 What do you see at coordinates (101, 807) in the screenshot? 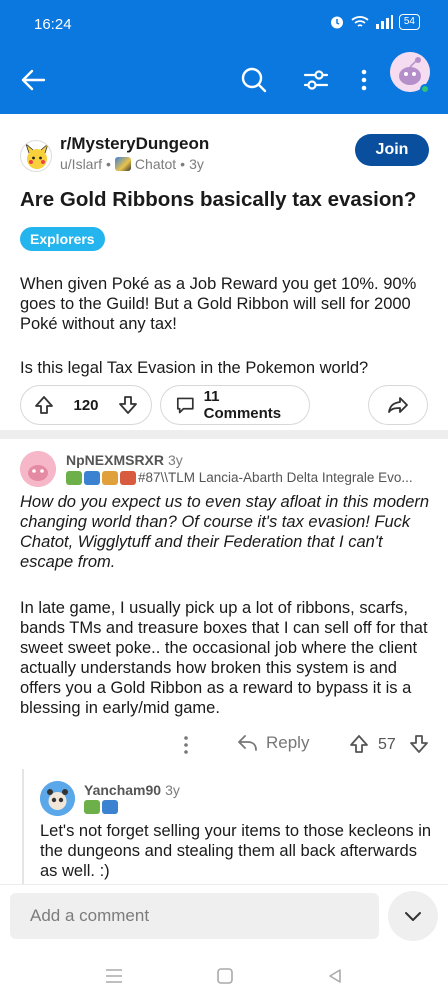
I see `user-flair` at bounding box center [101, 807].